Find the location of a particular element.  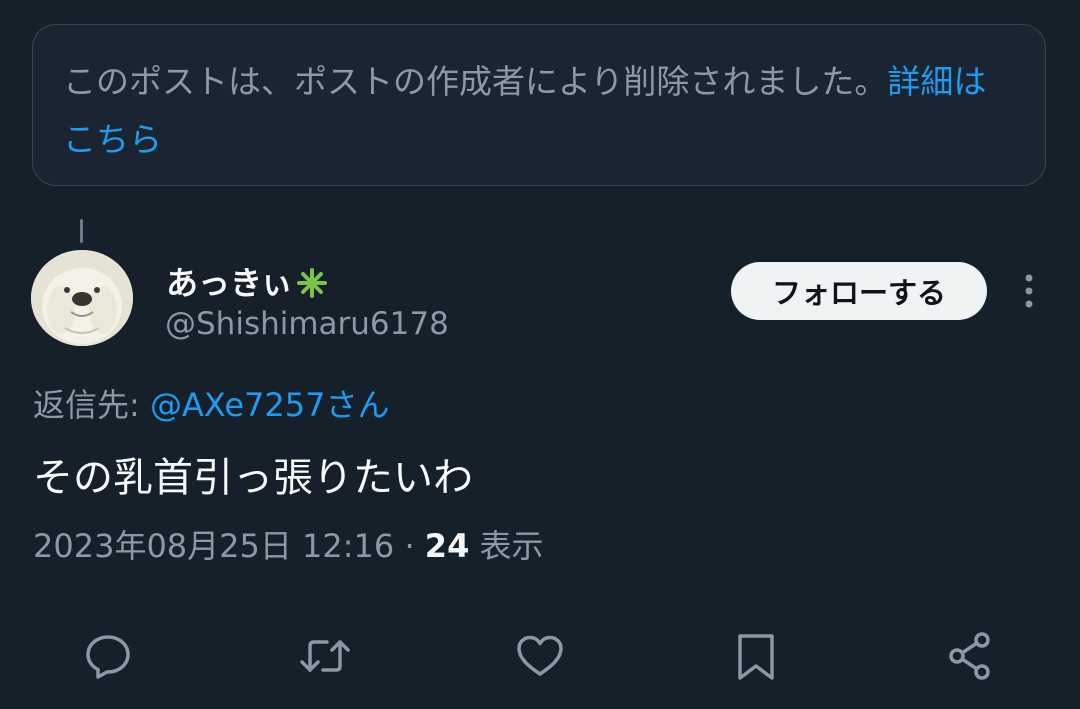

bookmark-icon is located at coordinates (756, 656).